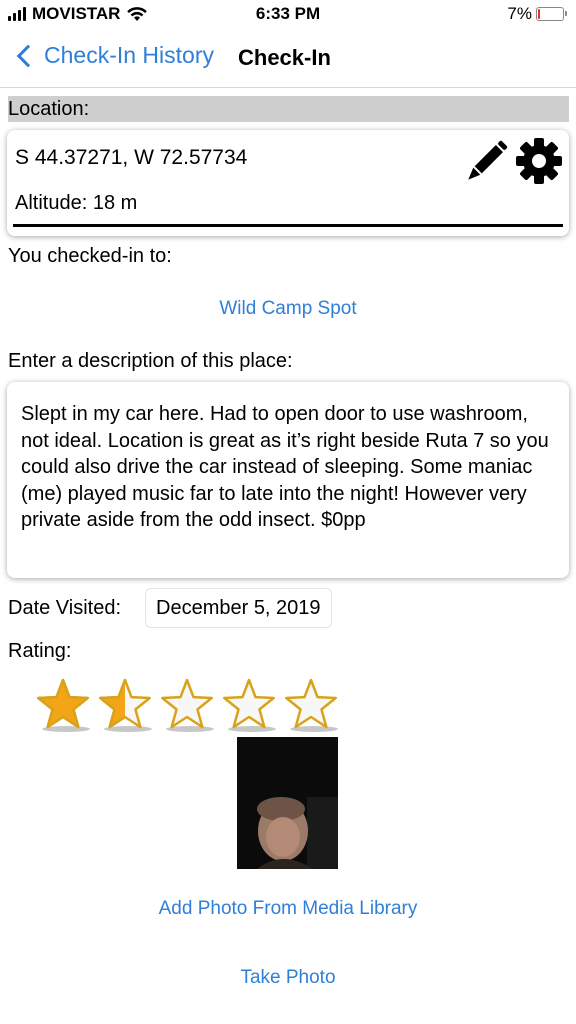 Image resolution: width=576 pixels, height=1024 pixels. Describe the element at coordinates (288, 109) in the screenshot. I see `location-header: Location:` at that location.